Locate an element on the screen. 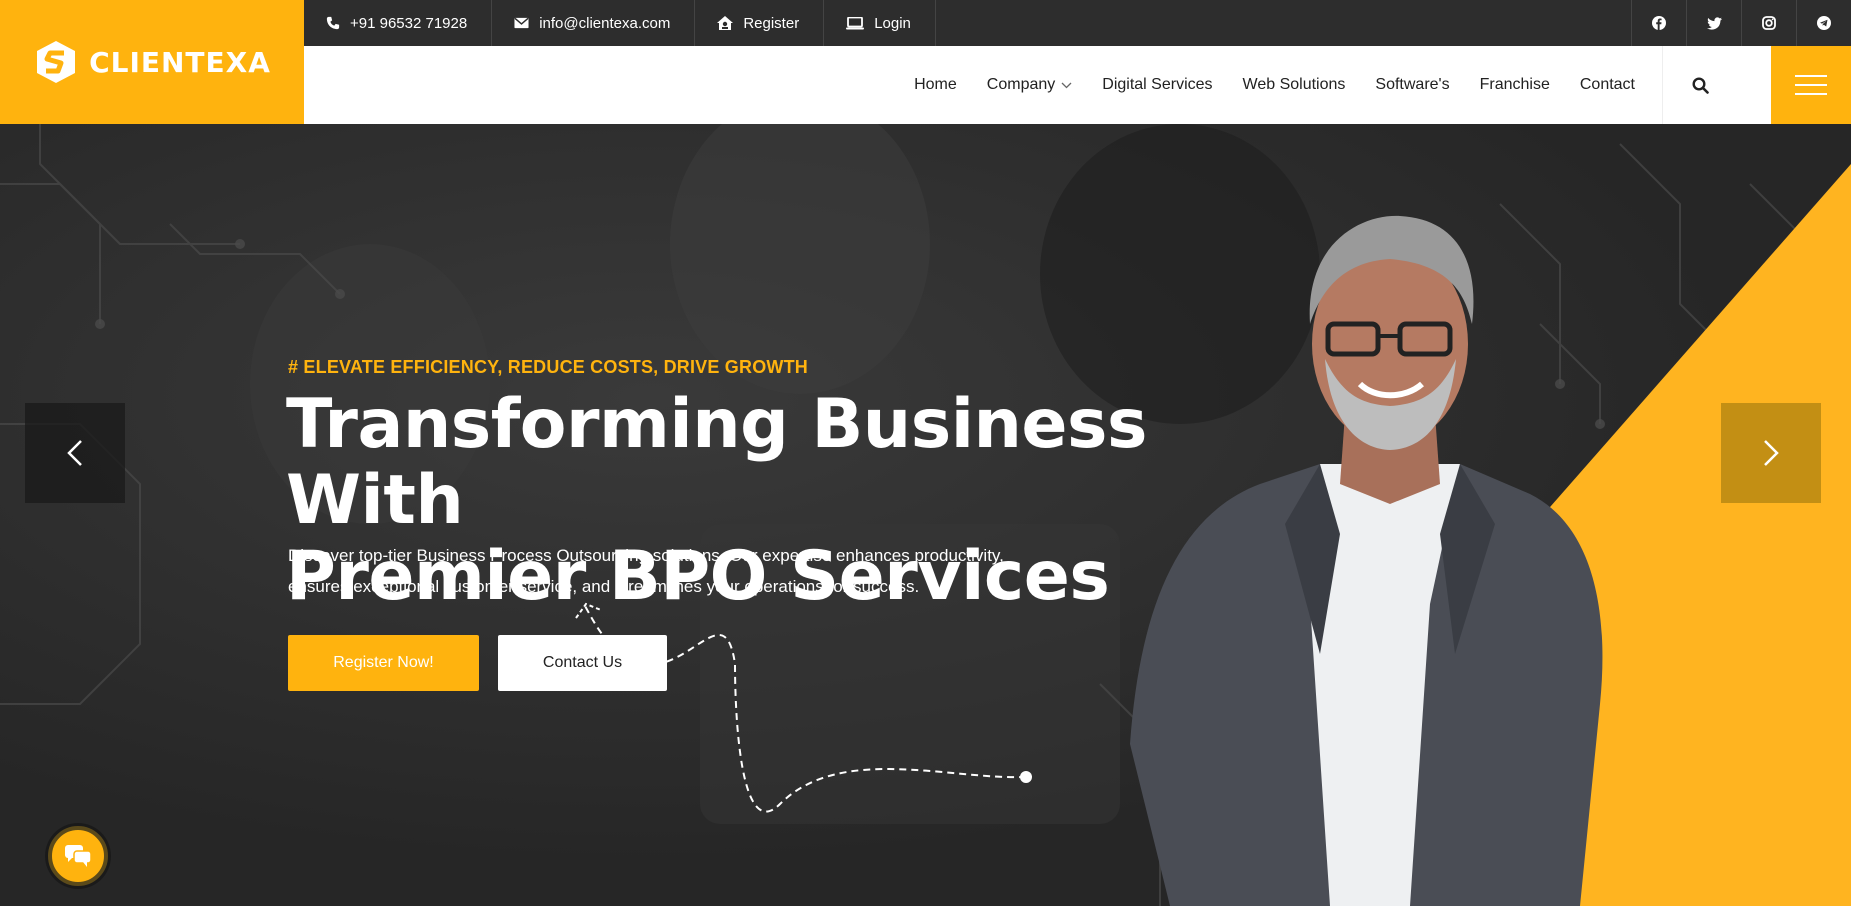 This screenshot has width=1851, height=906. register-now-button: Register Now! is located at coordinates (383, 663).